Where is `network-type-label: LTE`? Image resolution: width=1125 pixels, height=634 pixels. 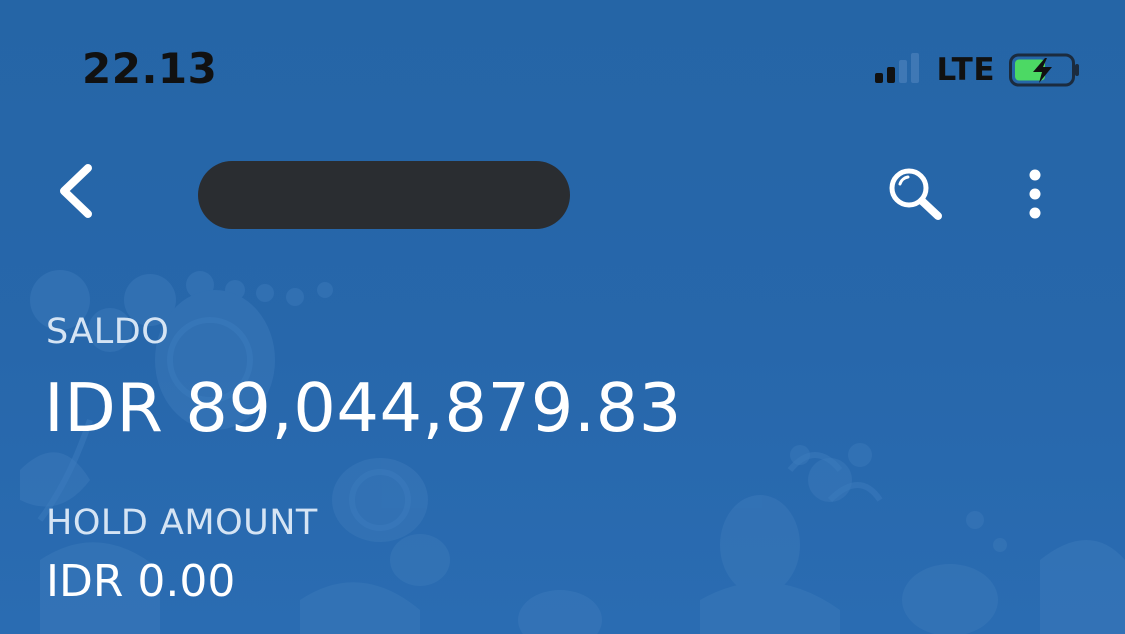 network-type-label: LTE is located at coordinates (965, 70).